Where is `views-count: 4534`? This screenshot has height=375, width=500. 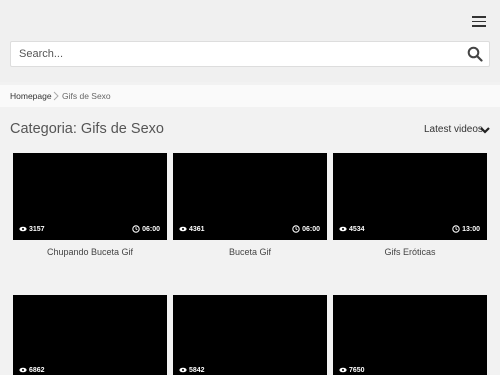
views-count: 4534 is located at coordinates (352, 229).